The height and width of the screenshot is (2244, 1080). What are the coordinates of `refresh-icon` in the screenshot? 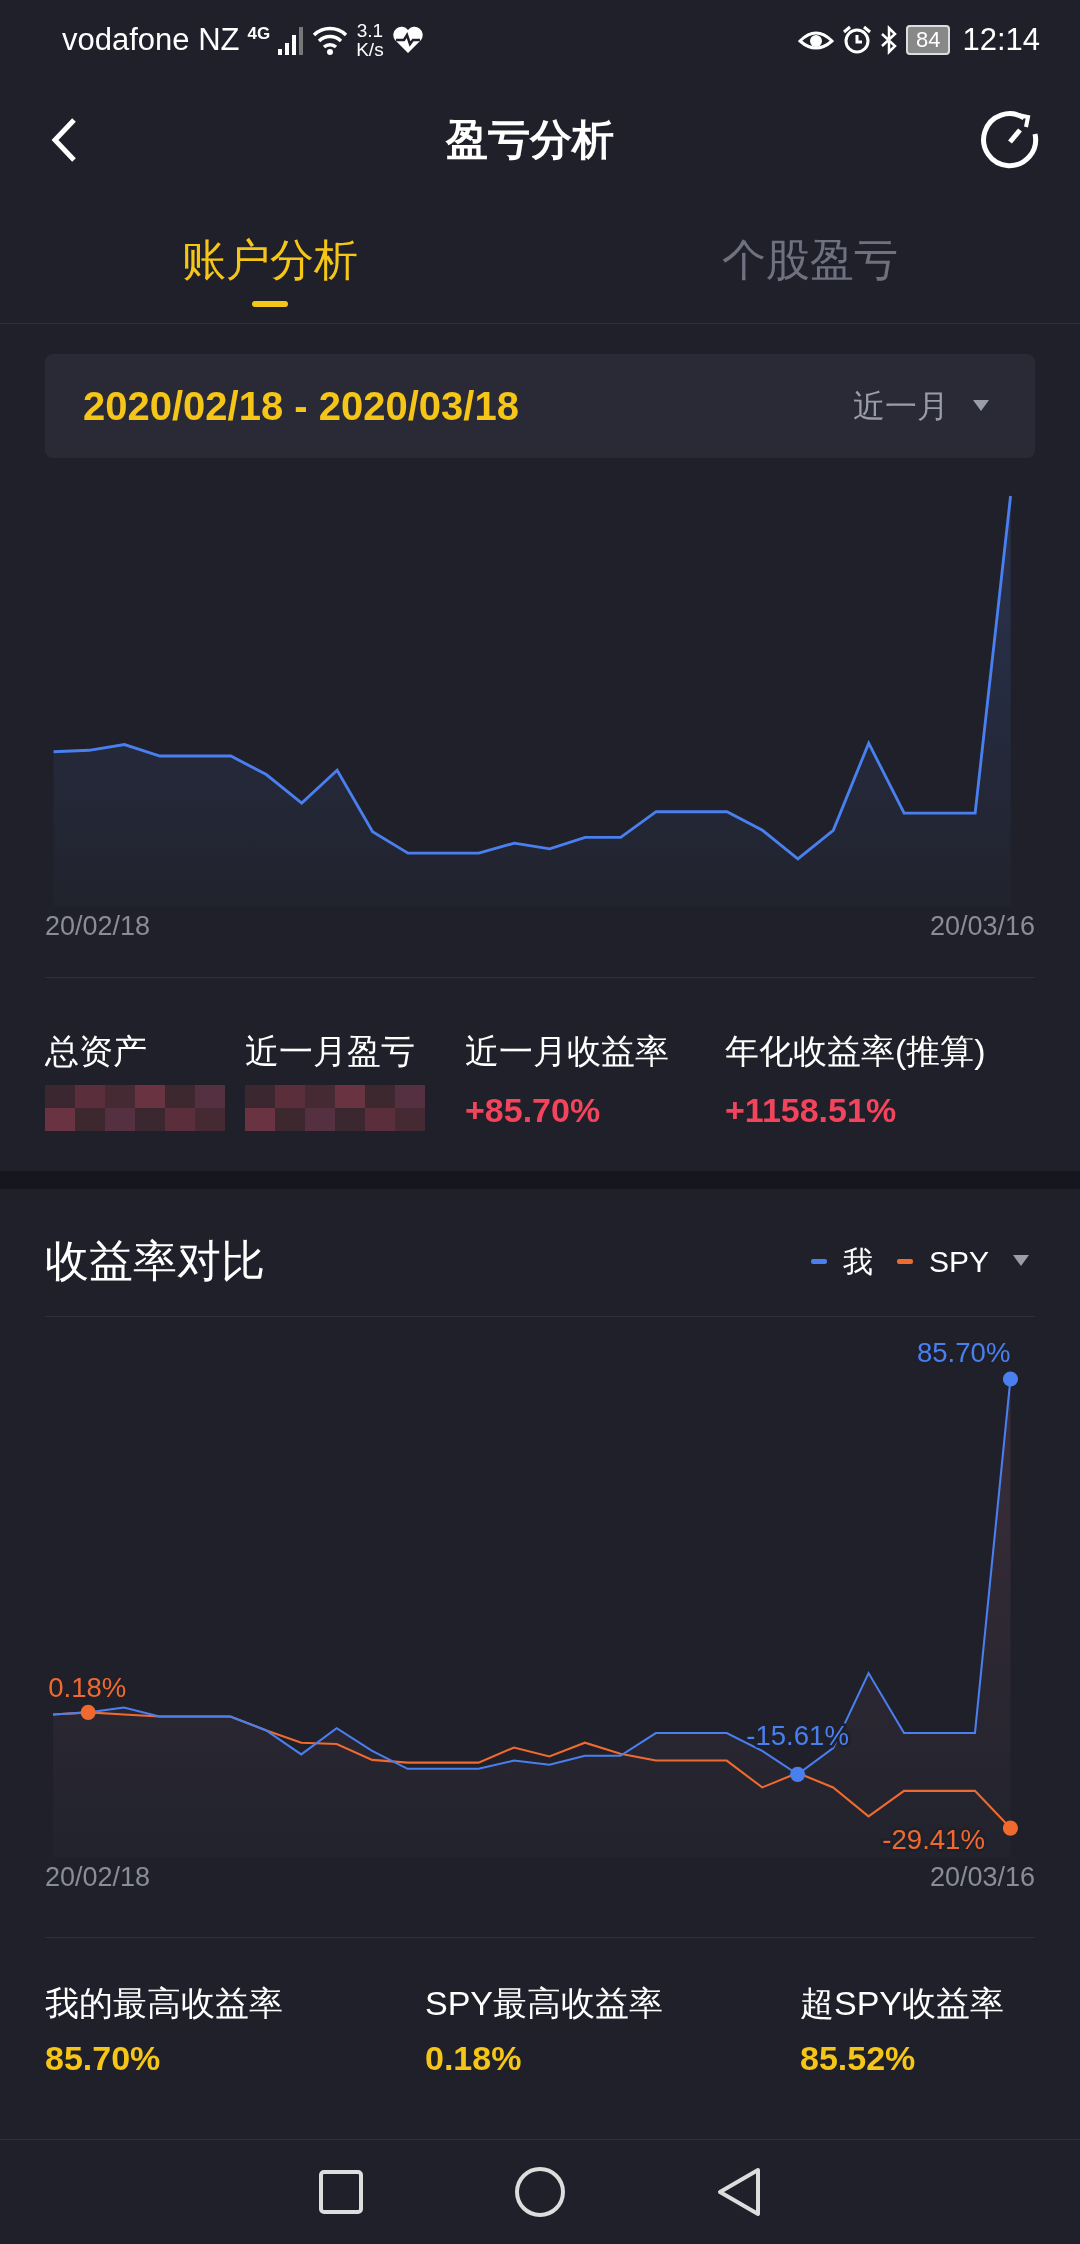 It's located at (1010, 140).